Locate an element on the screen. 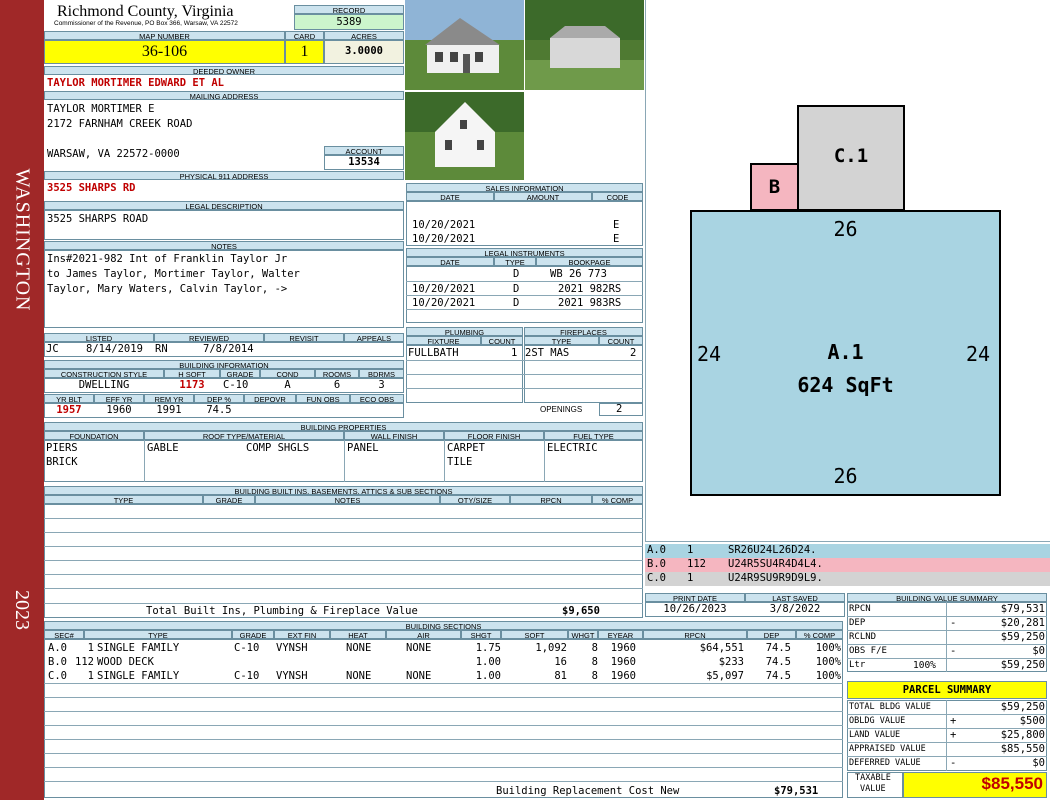  construction-style: DWELLING is located at coordinates (104, 385).